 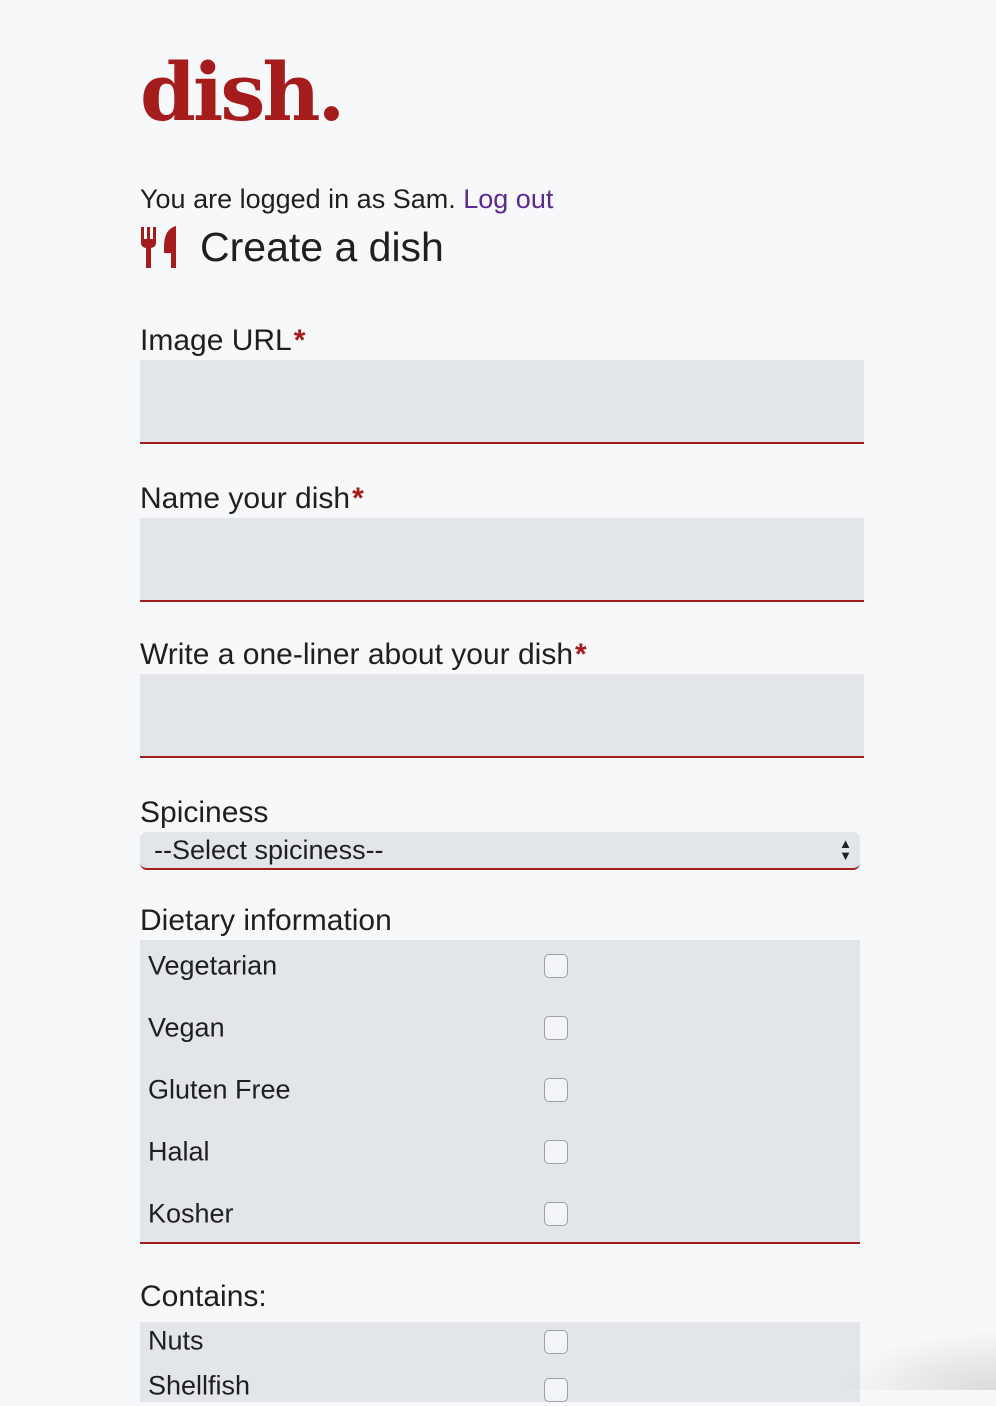 I want to click on window-shadow, so click(x=916, y=1360).